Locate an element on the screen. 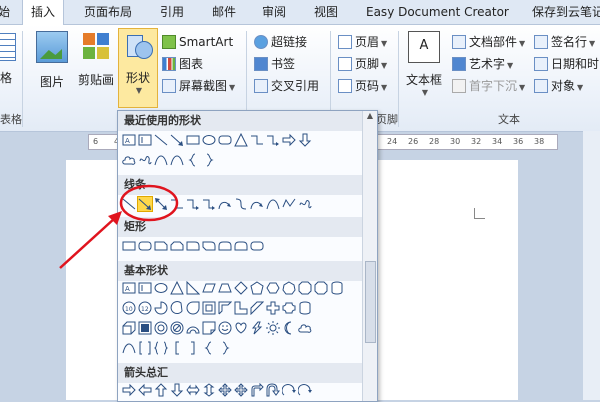  clipart-button: 剪贴画 is located at coordinates (96, 59).